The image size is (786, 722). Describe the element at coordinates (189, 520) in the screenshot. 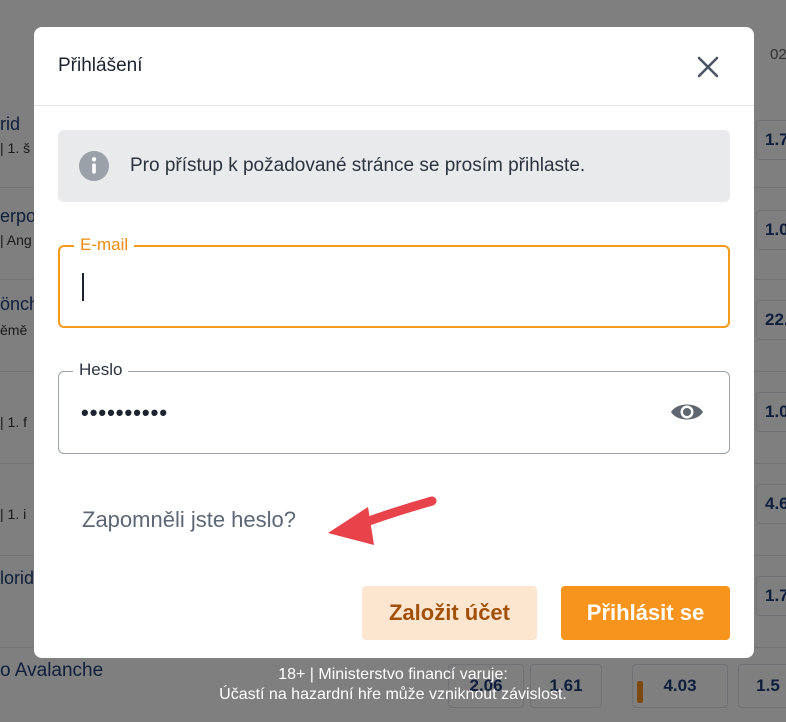

I see `forgot-password-link: Zapomněli jste heslo?` at that location.